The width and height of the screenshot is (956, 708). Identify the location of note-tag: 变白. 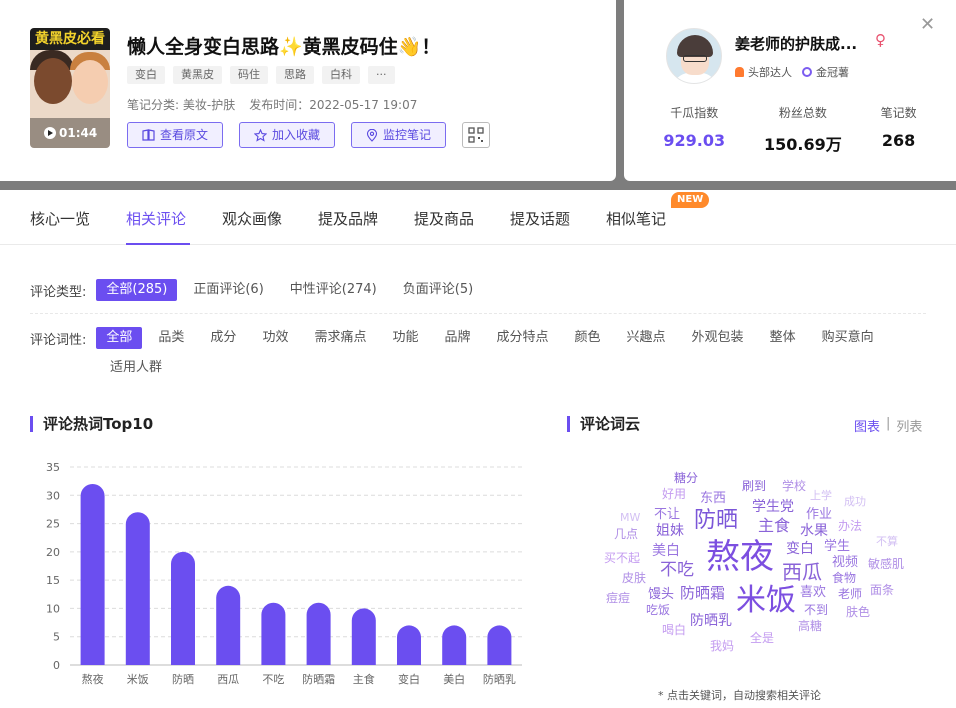
(146, 75).